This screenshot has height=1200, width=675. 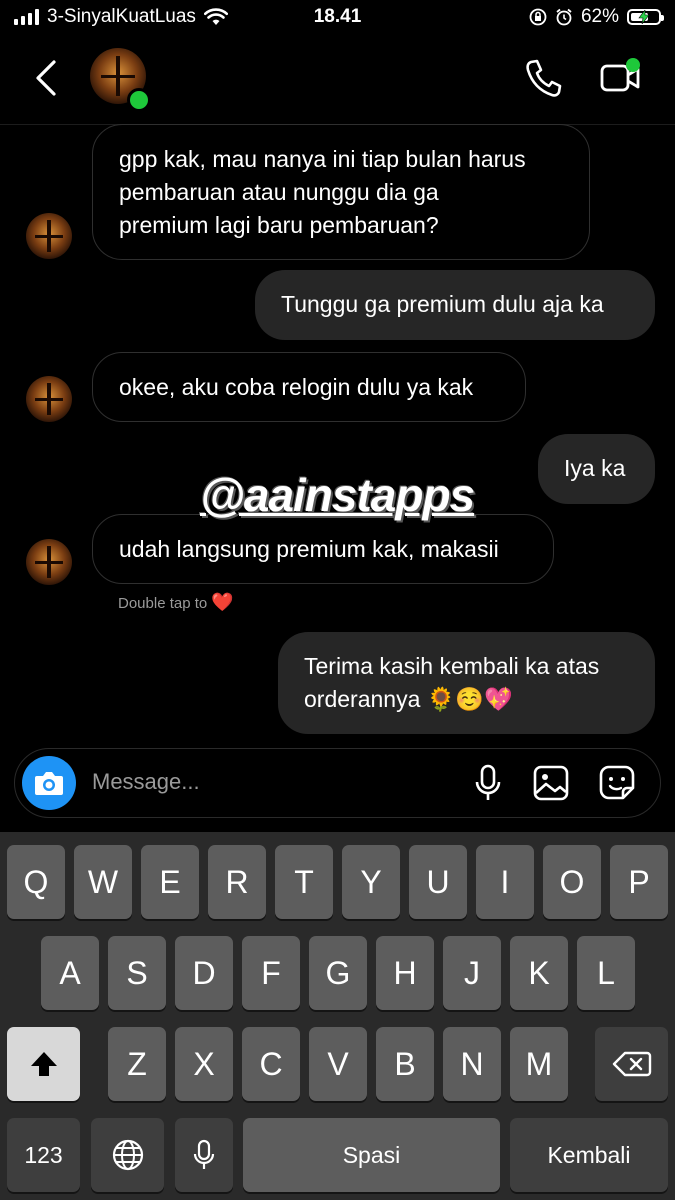 I want to click on back-button, so click(x=47, y=78).